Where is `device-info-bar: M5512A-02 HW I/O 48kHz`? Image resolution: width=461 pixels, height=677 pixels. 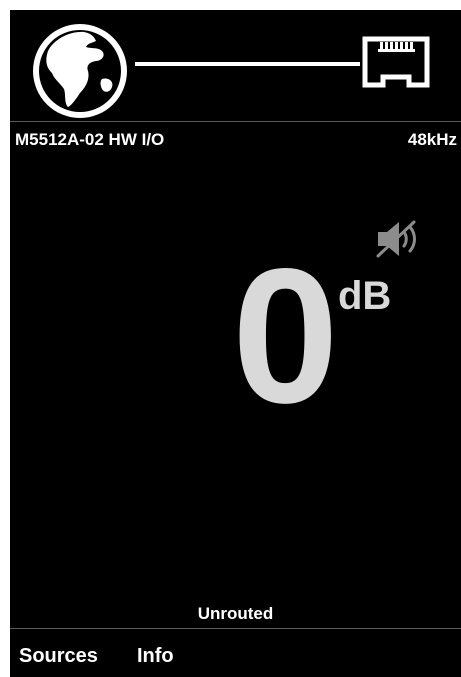
device-info-bar: M5512A-02 HW I/O 48kHz is located at coordinates (235, 136).